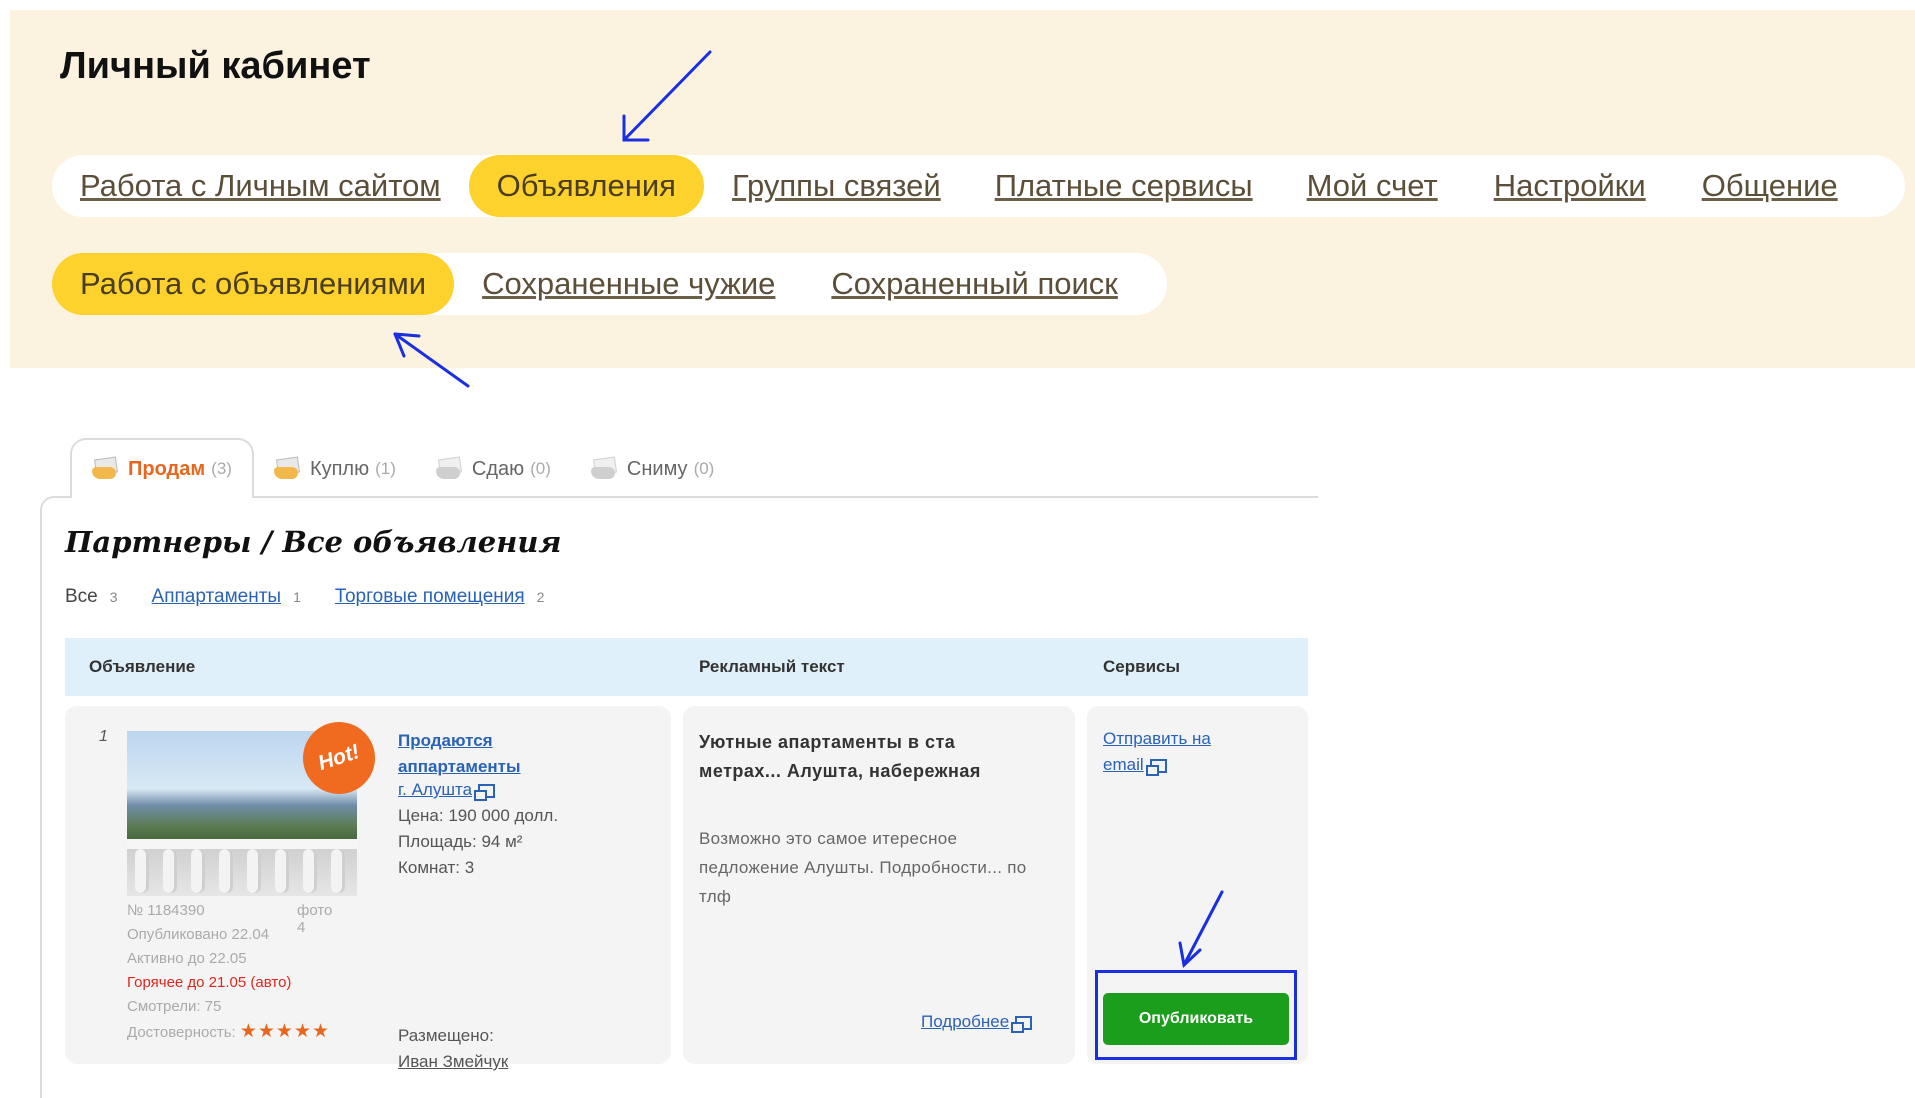 The image size is (1915, 1098). What do you see at coordinates (1201, 929) in the screenshot?
I see `annotation-arrow-publish` at bounding box center [1201, 929].